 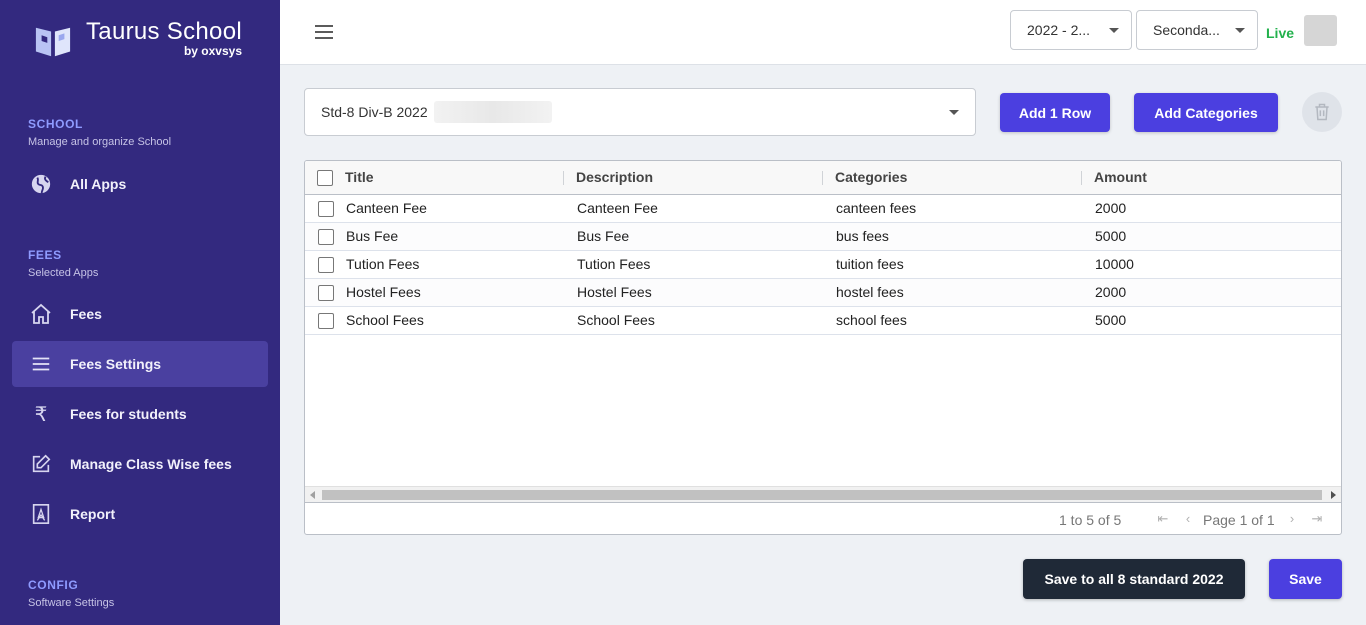 I want to click on save-button: Save, so click(x=1305, y=579).